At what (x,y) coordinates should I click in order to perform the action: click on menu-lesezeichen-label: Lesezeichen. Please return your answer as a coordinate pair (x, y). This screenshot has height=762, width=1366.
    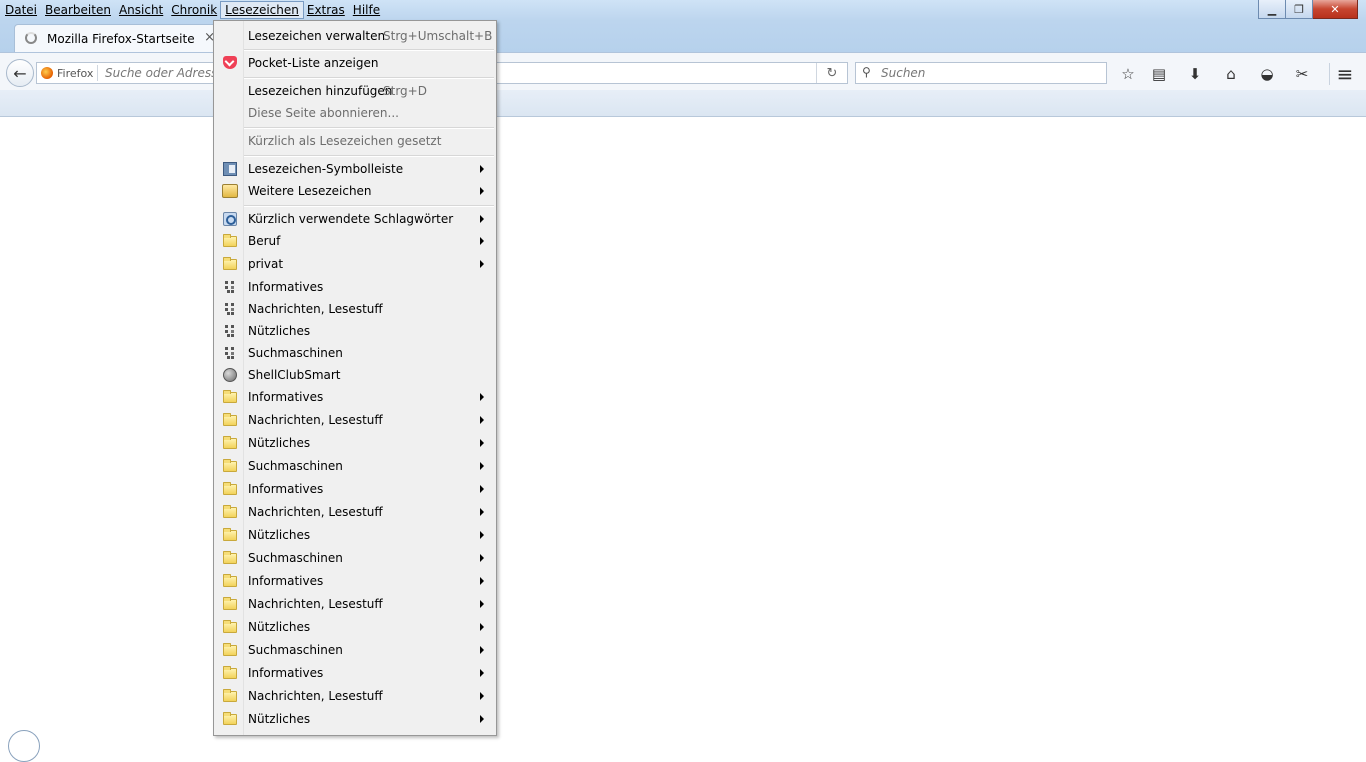
    Looking at the image, I should click on (262, 10).